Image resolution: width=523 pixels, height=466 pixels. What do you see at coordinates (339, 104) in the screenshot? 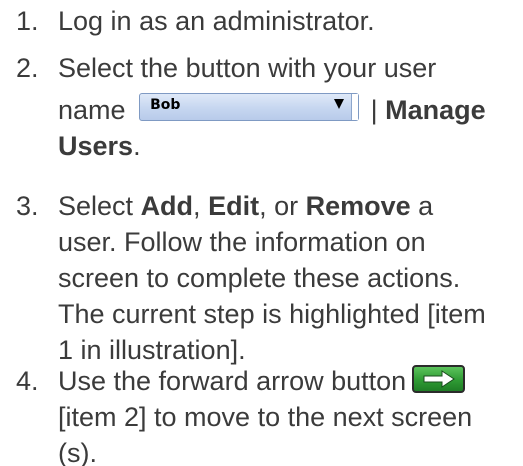
I see `chevron-down-icon` at bounding box center [339, 104].